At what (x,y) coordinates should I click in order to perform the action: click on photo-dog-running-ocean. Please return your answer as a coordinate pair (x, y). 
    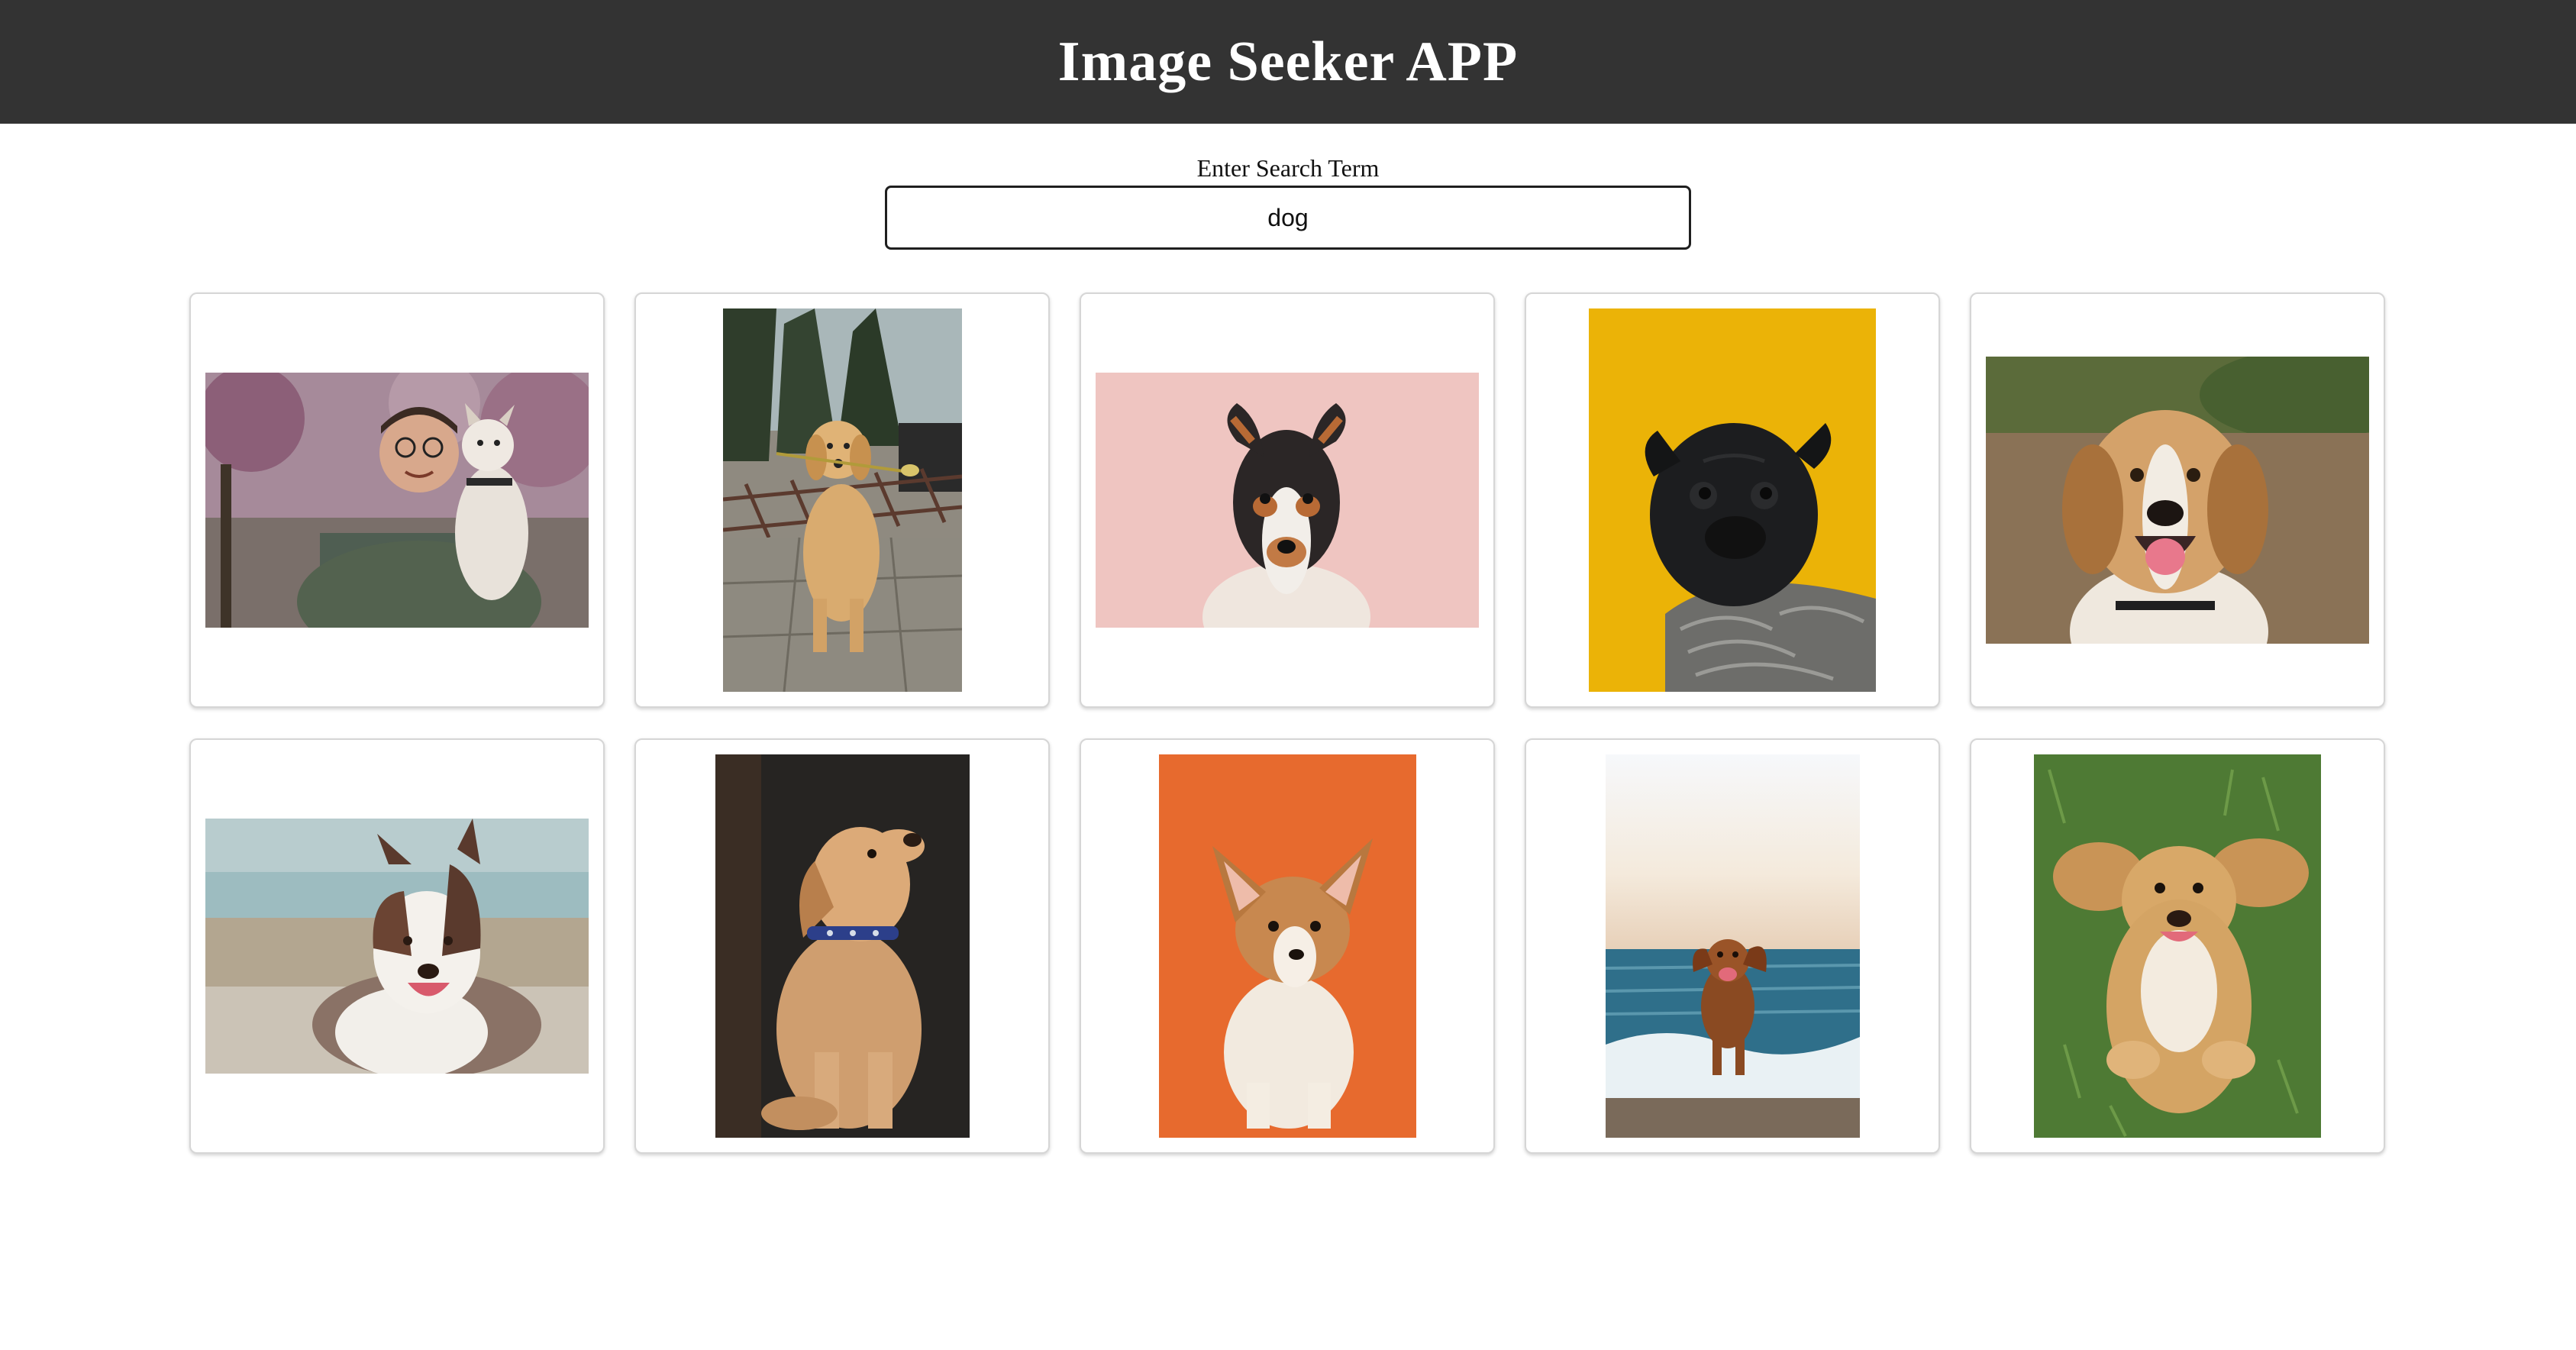
    Looking at the image, I should click on (1732, 946).